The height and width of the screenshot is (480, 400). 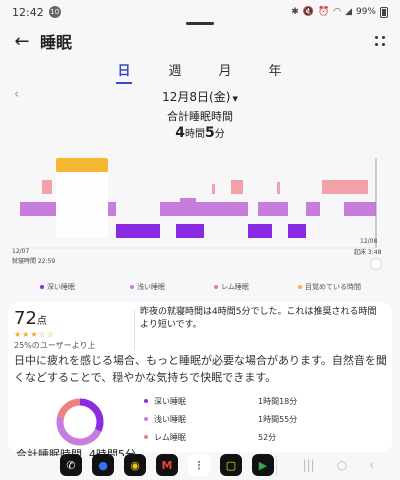 What do you see at coordinates (329, 287) in the screenshot?
I see `legend-awake: 目覚めている時間` at bounding box center [329, 287].